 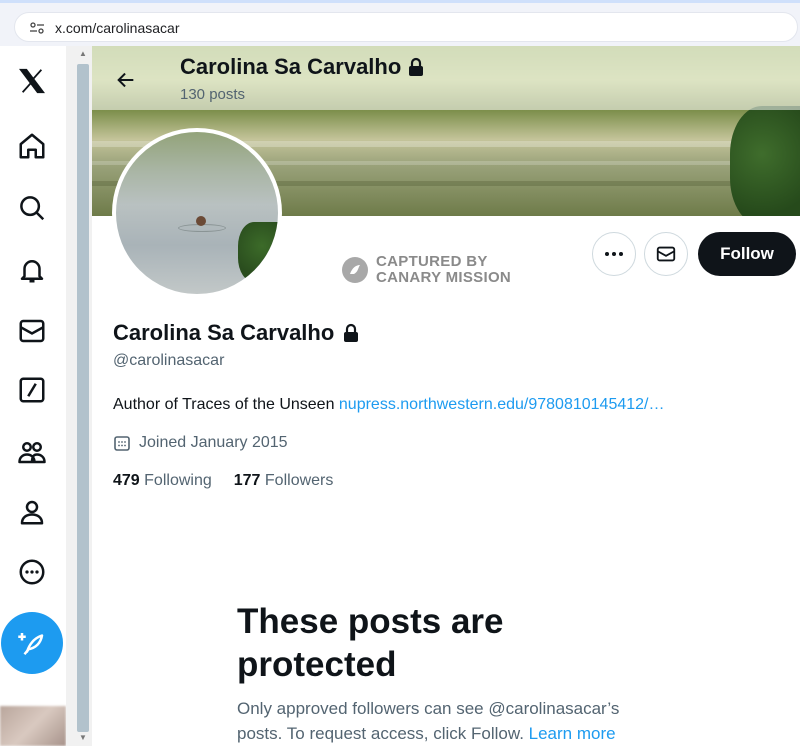 I want to click on followers-label: Followers, so click(x=299, y=480).